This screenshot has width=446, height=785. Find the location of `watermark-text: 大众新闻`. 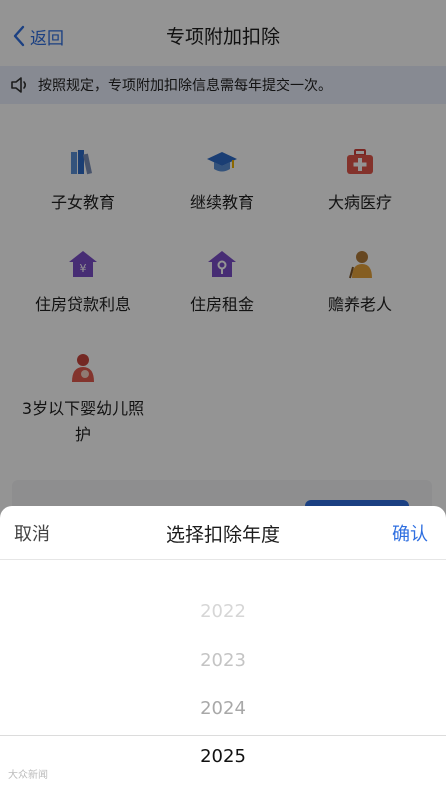

watermark-text: 大众新闻 is located at coordinates (28, 775).